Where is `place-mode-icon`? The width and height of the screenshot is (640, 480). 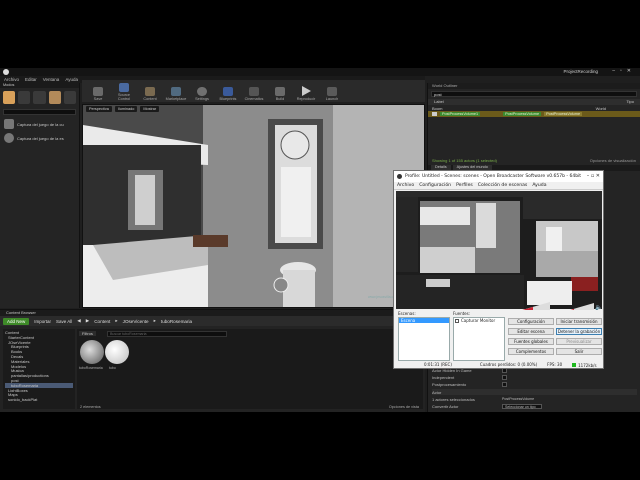
place-mode-icon is located at coordinates (9, 97).